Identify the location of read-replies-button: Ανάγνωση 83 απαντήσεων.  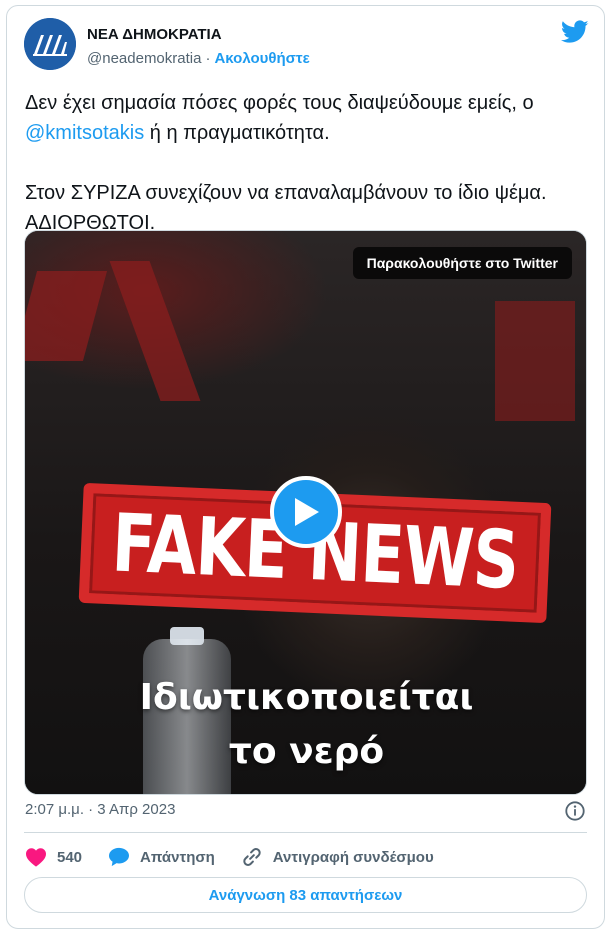
(305, 895).